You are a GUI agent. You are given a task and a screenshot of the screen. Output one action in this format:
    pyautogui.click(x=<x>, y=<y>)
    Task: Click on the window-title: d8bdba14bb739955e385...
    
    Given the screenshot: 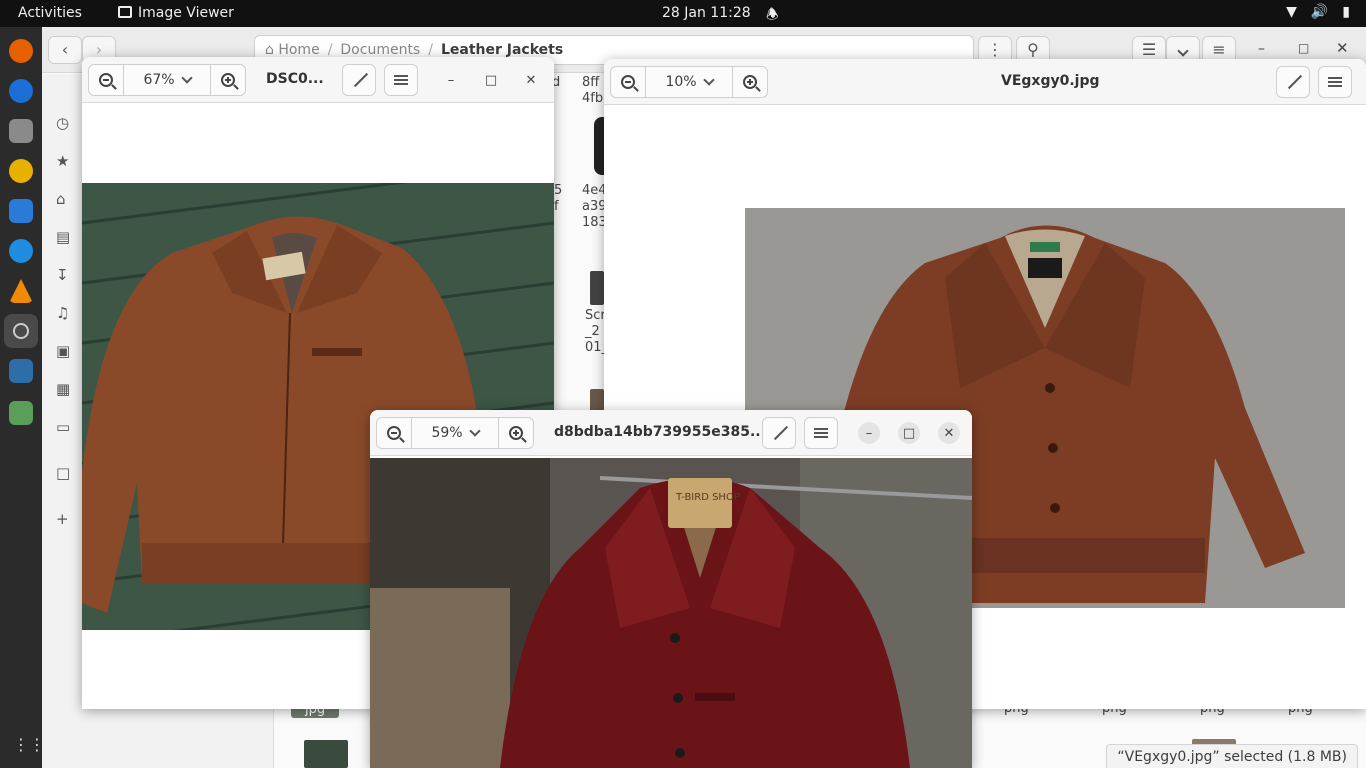 What is the action you would take?
    pyautogui.click(x=660, y=432)
    